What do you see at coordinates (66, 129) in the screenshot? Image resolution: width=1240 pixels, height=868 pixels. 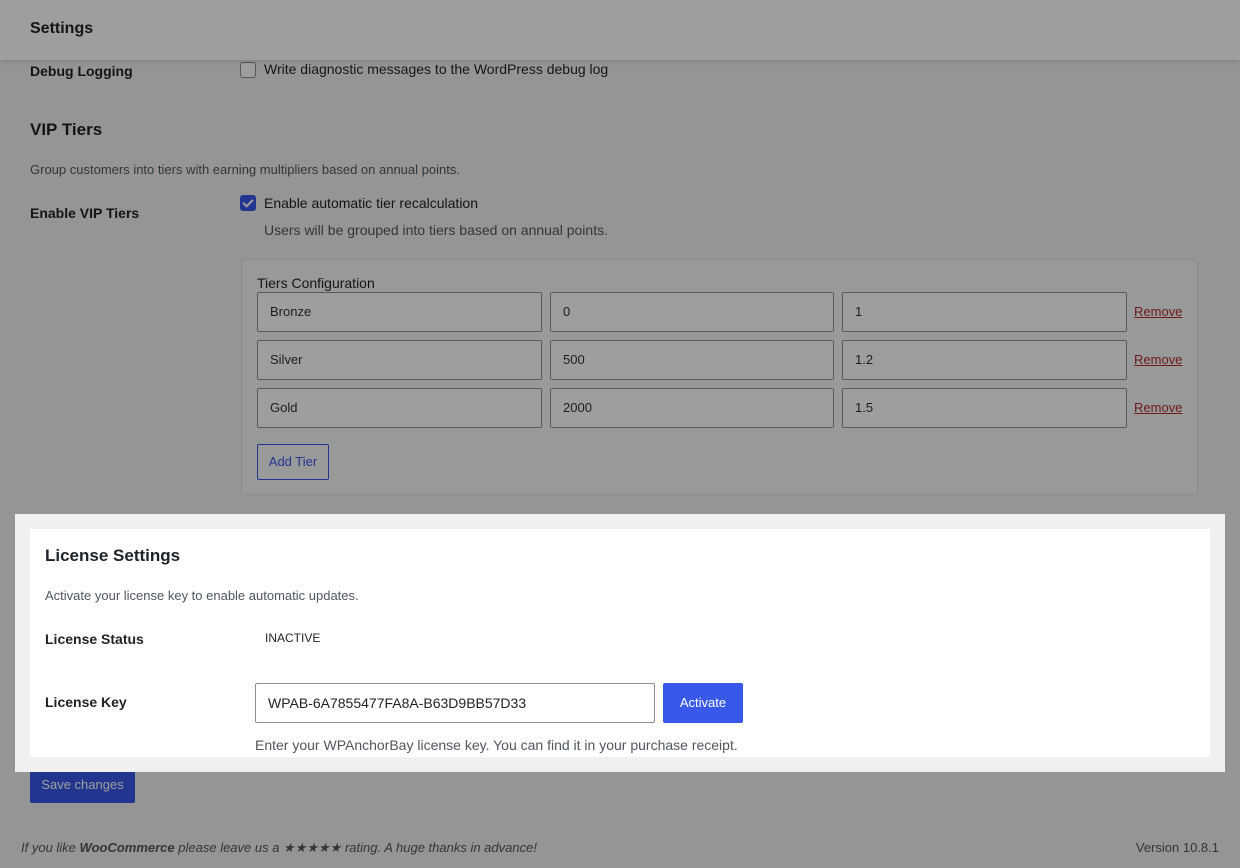 I see `vip-tiers-heading: VIP Tiers` at bounding box center [66, 129].